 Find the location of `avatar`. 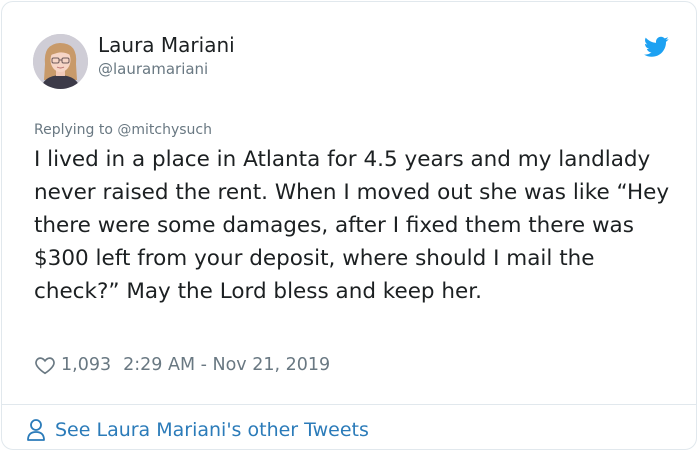

avatar is located at coordinates (60, 61).